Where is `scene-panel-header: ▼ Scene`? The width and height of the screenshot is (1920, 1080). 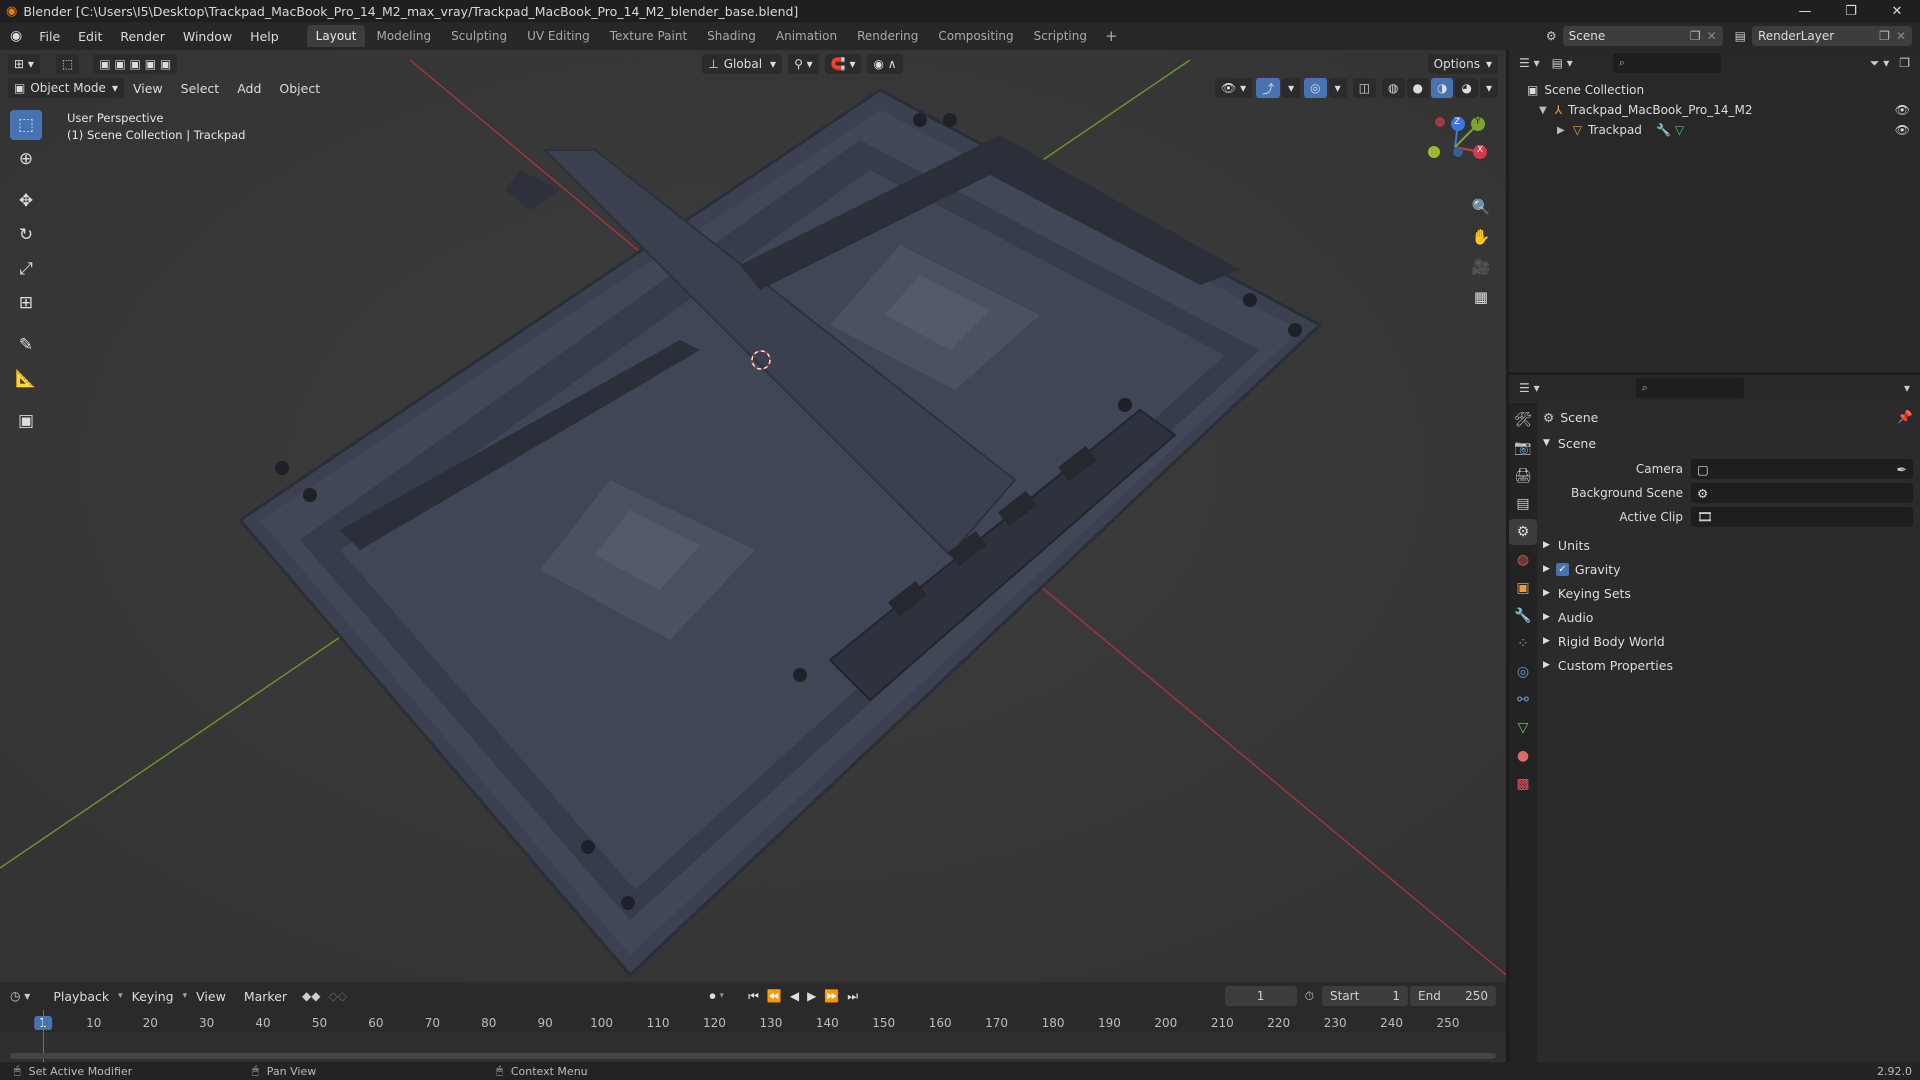 scene-panel-header: ▼ Scene is located at coordinates (1728, 443).